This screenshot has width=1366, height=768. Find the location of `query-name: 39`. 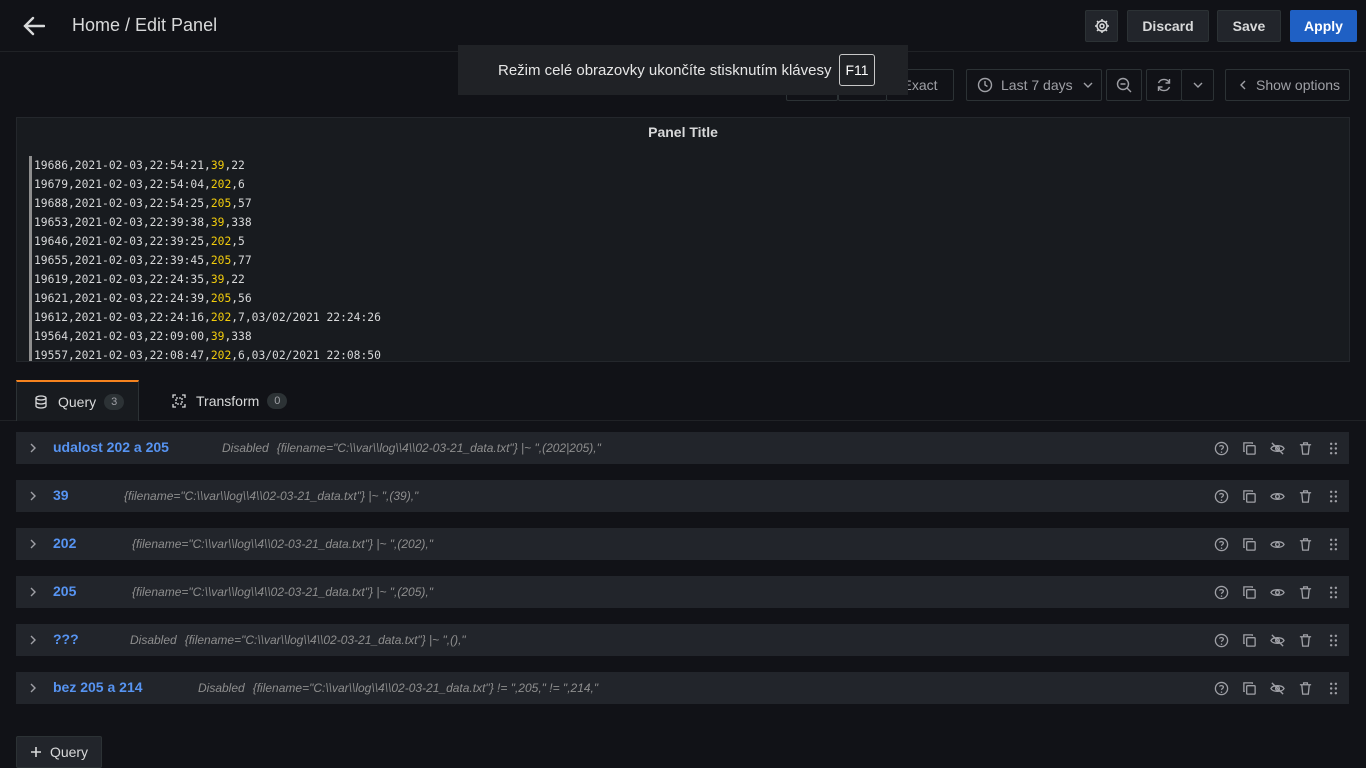

query-name: 39 is located at coordinates (61, 495).